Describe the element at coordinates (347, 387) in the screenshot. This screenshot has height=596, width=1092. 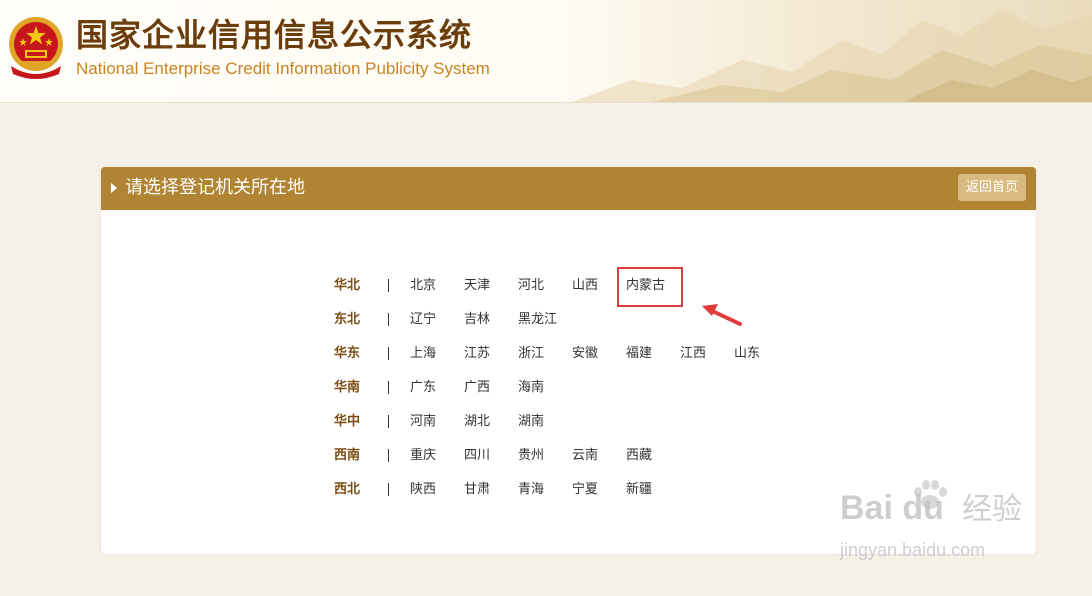
I see `region-label: 华南` at that location.